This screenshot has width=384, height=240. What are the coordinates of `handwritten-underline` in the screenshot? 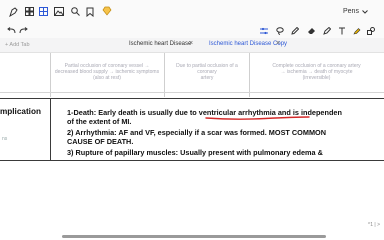 It's located at (257, 118).